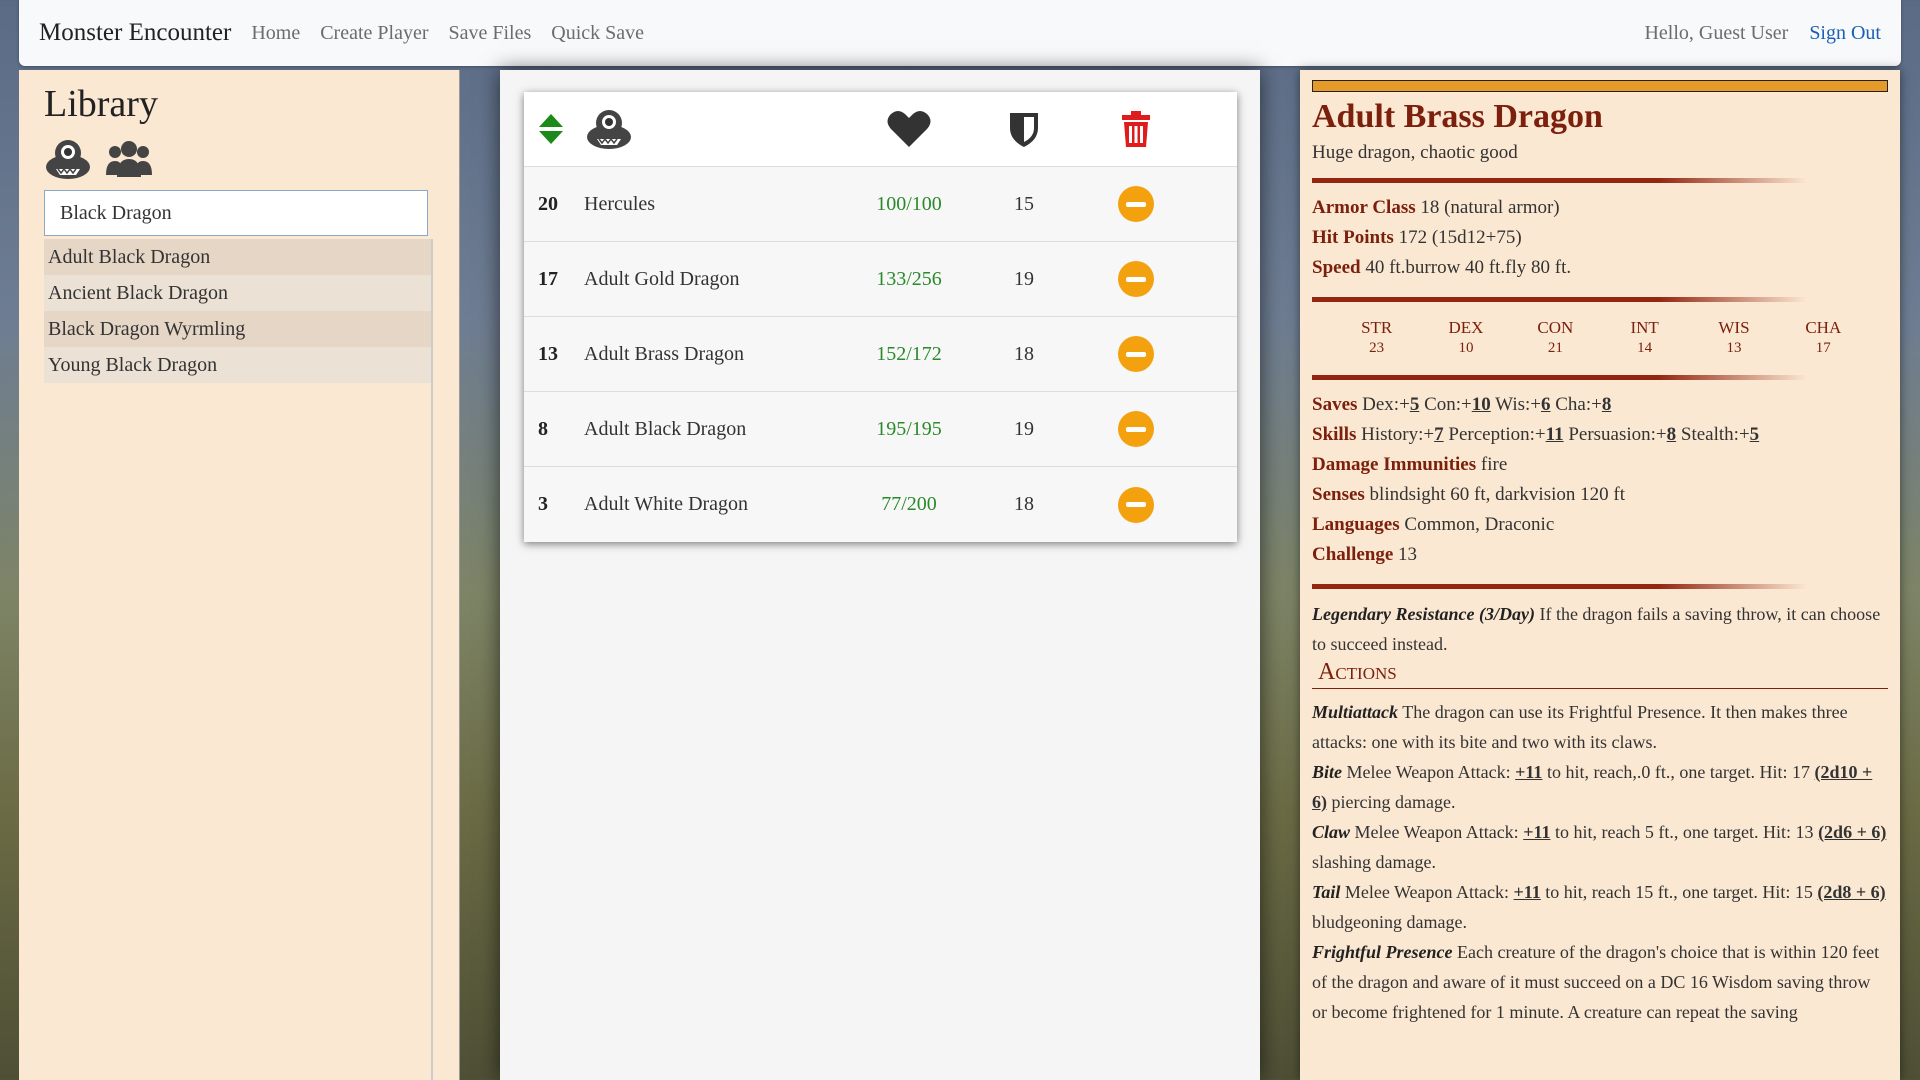 The image size is (1920, 1080). I want to click on ability-scores: STR 23 DEX 10 CON 21 INT 14 WIS 13 CHA 17, so click(1600, 336).